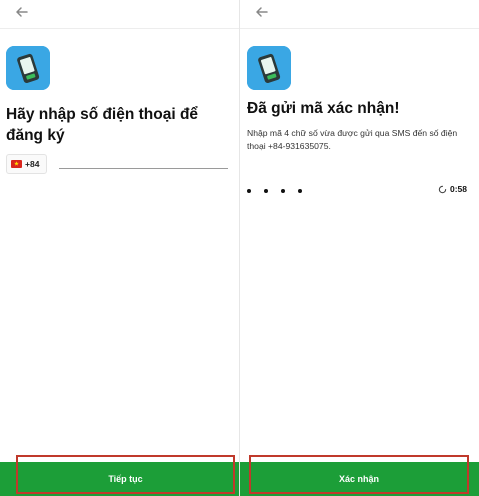  What do you see at coordinates (143, 158) in the screenshot?
I see `phone-number-input` at bounding box center [143, 158].